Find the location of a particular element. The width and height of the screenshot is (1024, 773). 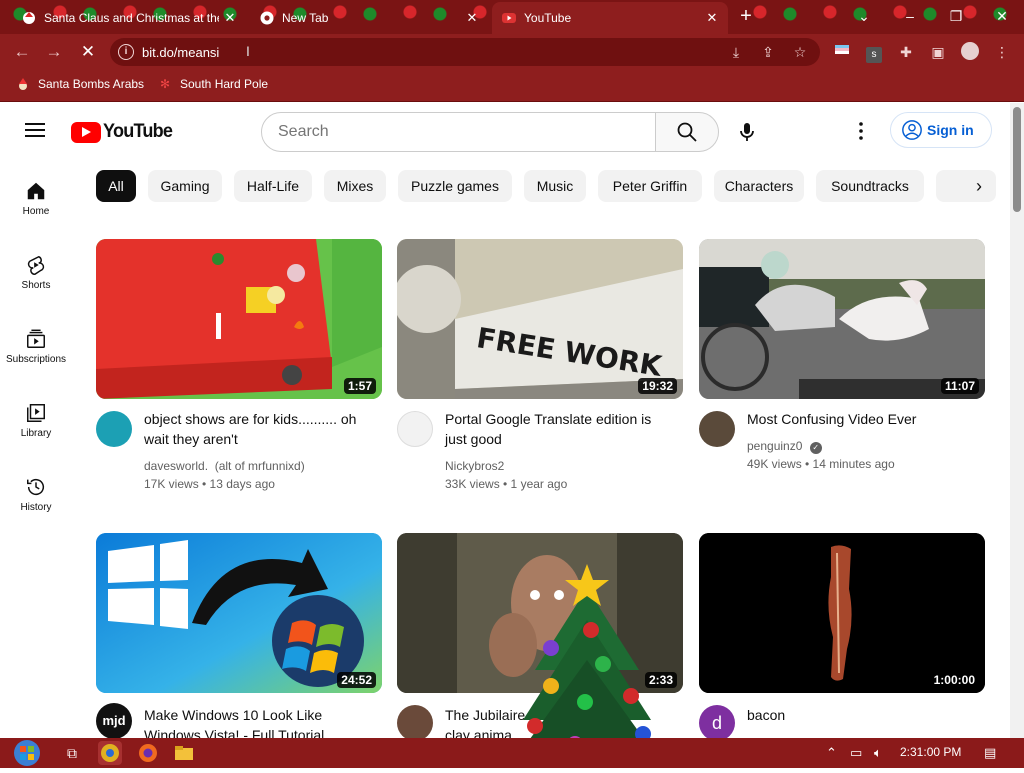

video-title: Most Confusing Video Ever is located at coordinates (862, 419).